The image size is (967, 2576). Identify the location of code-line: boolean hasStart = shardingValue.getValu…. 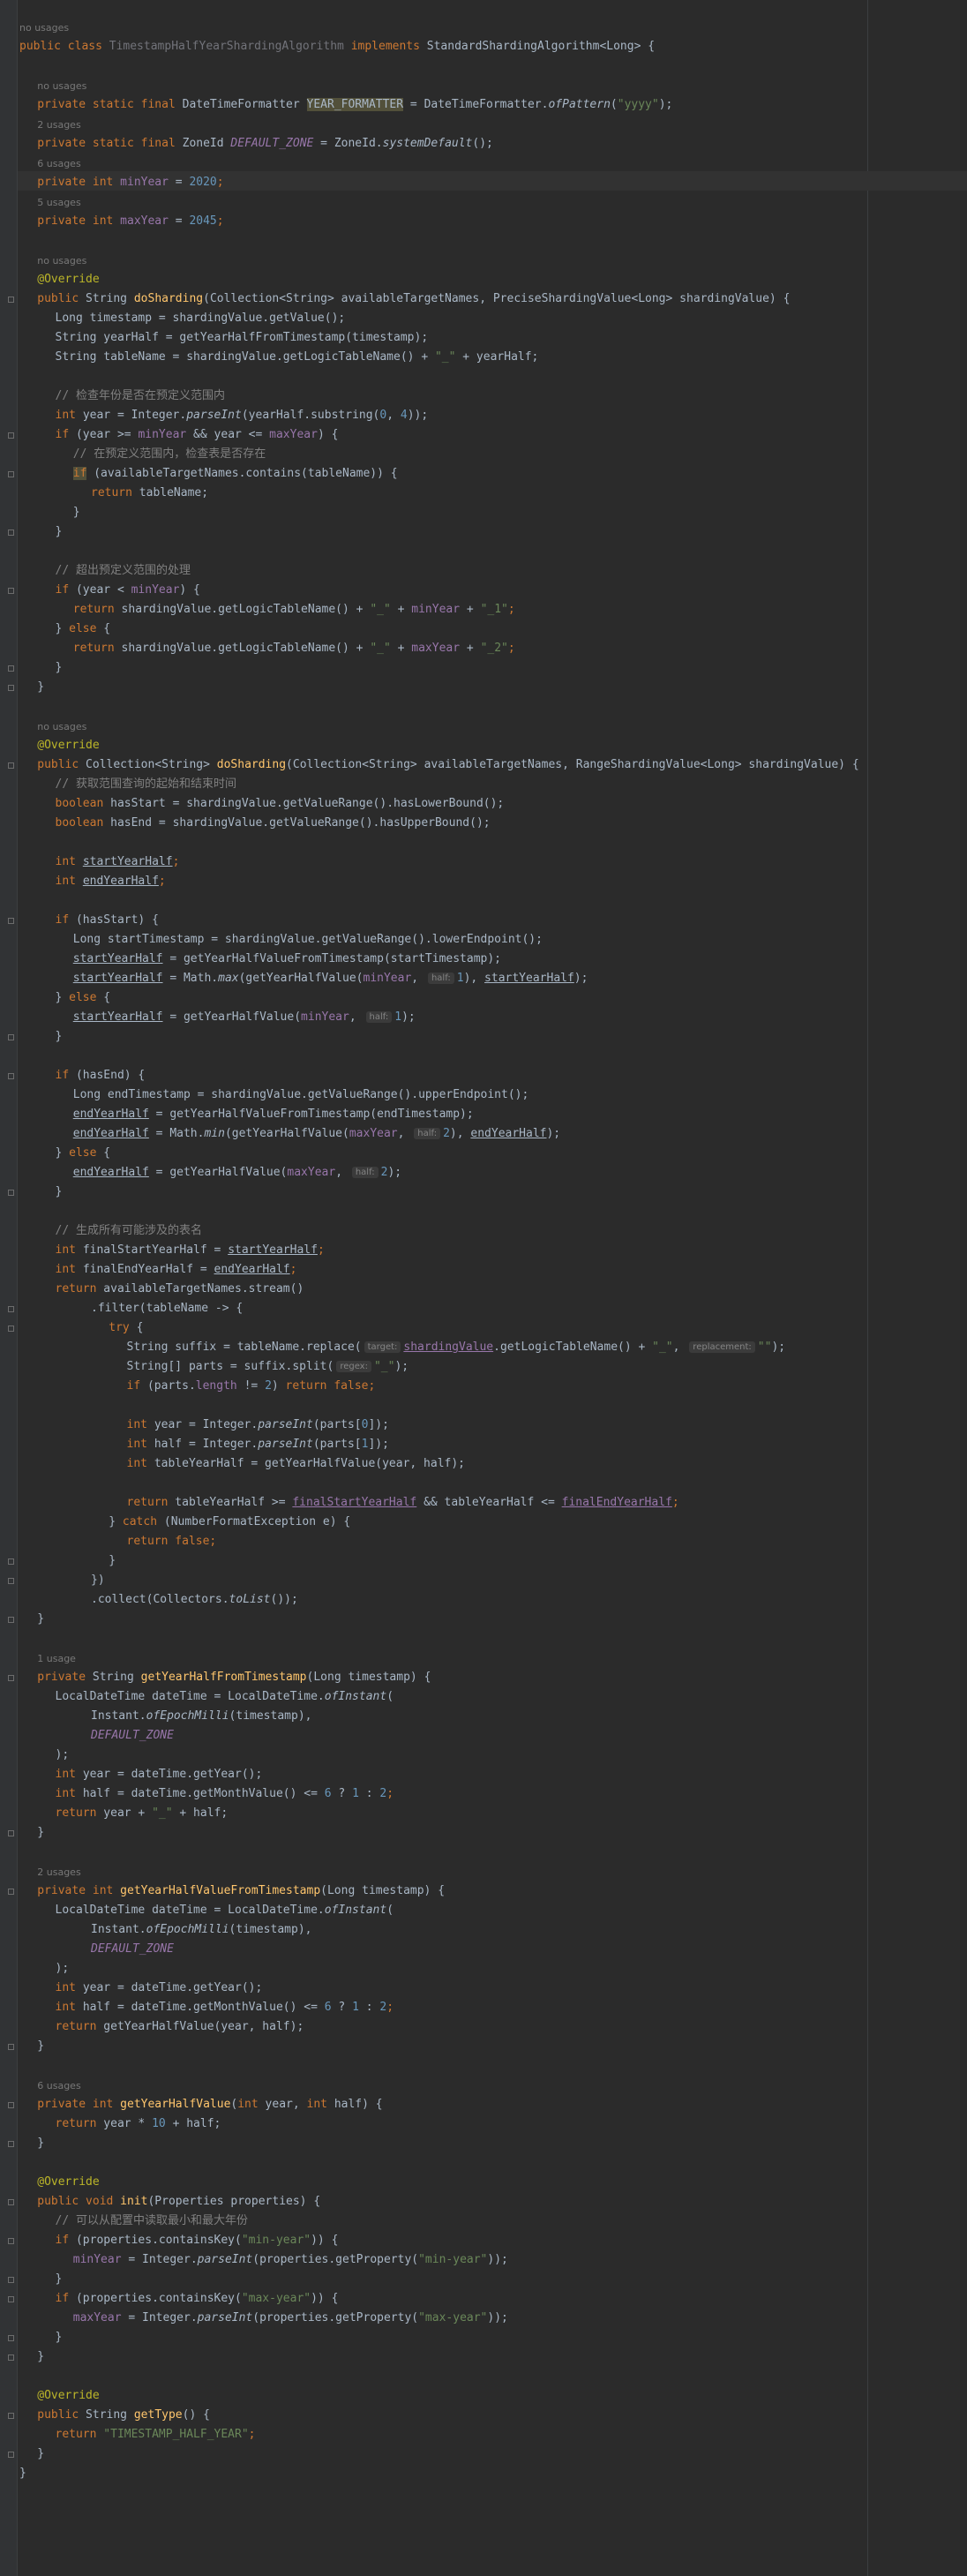
(280, 804).